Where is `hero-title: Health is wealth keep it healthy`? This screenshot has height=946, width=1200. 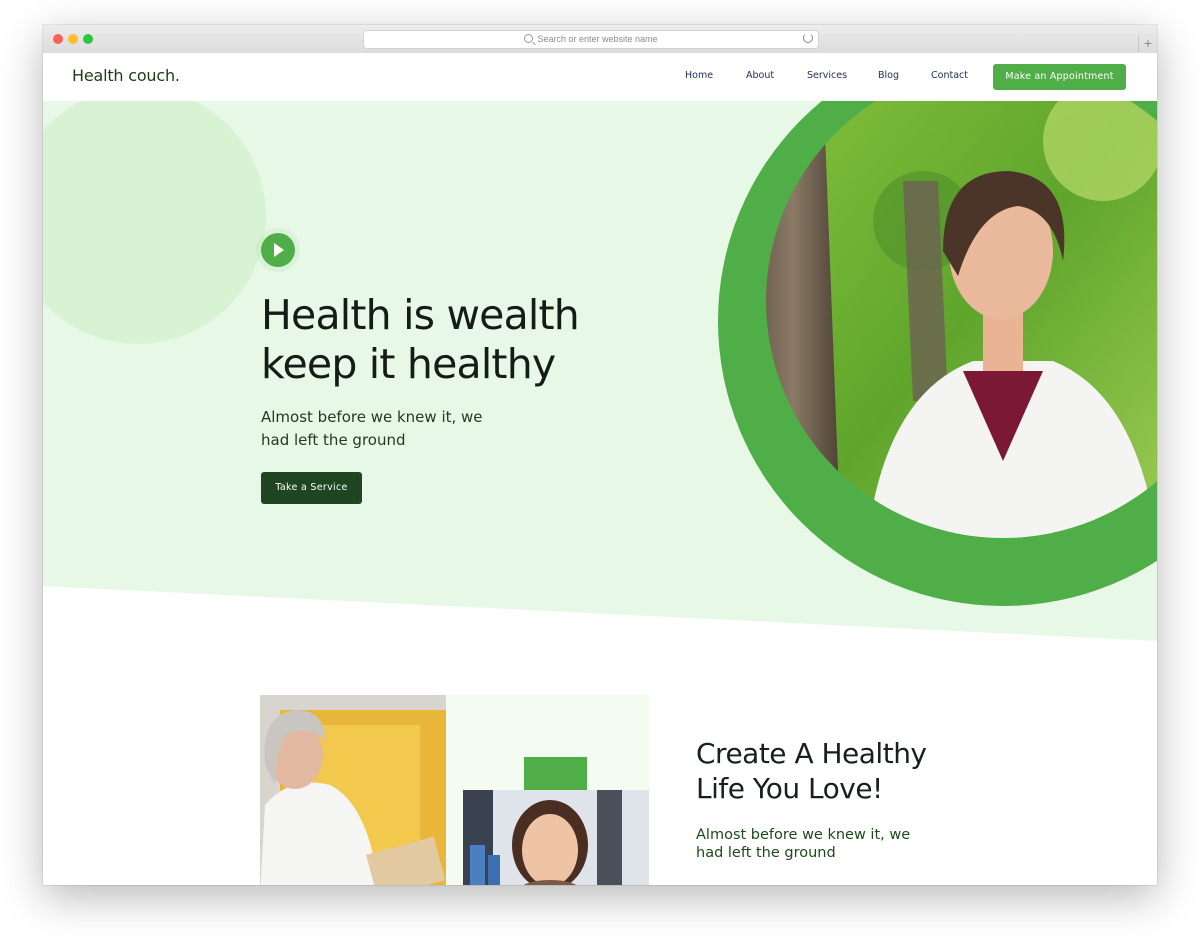 hero-title: Health is wealth keep it healthy is located at coordinates (471, 340).